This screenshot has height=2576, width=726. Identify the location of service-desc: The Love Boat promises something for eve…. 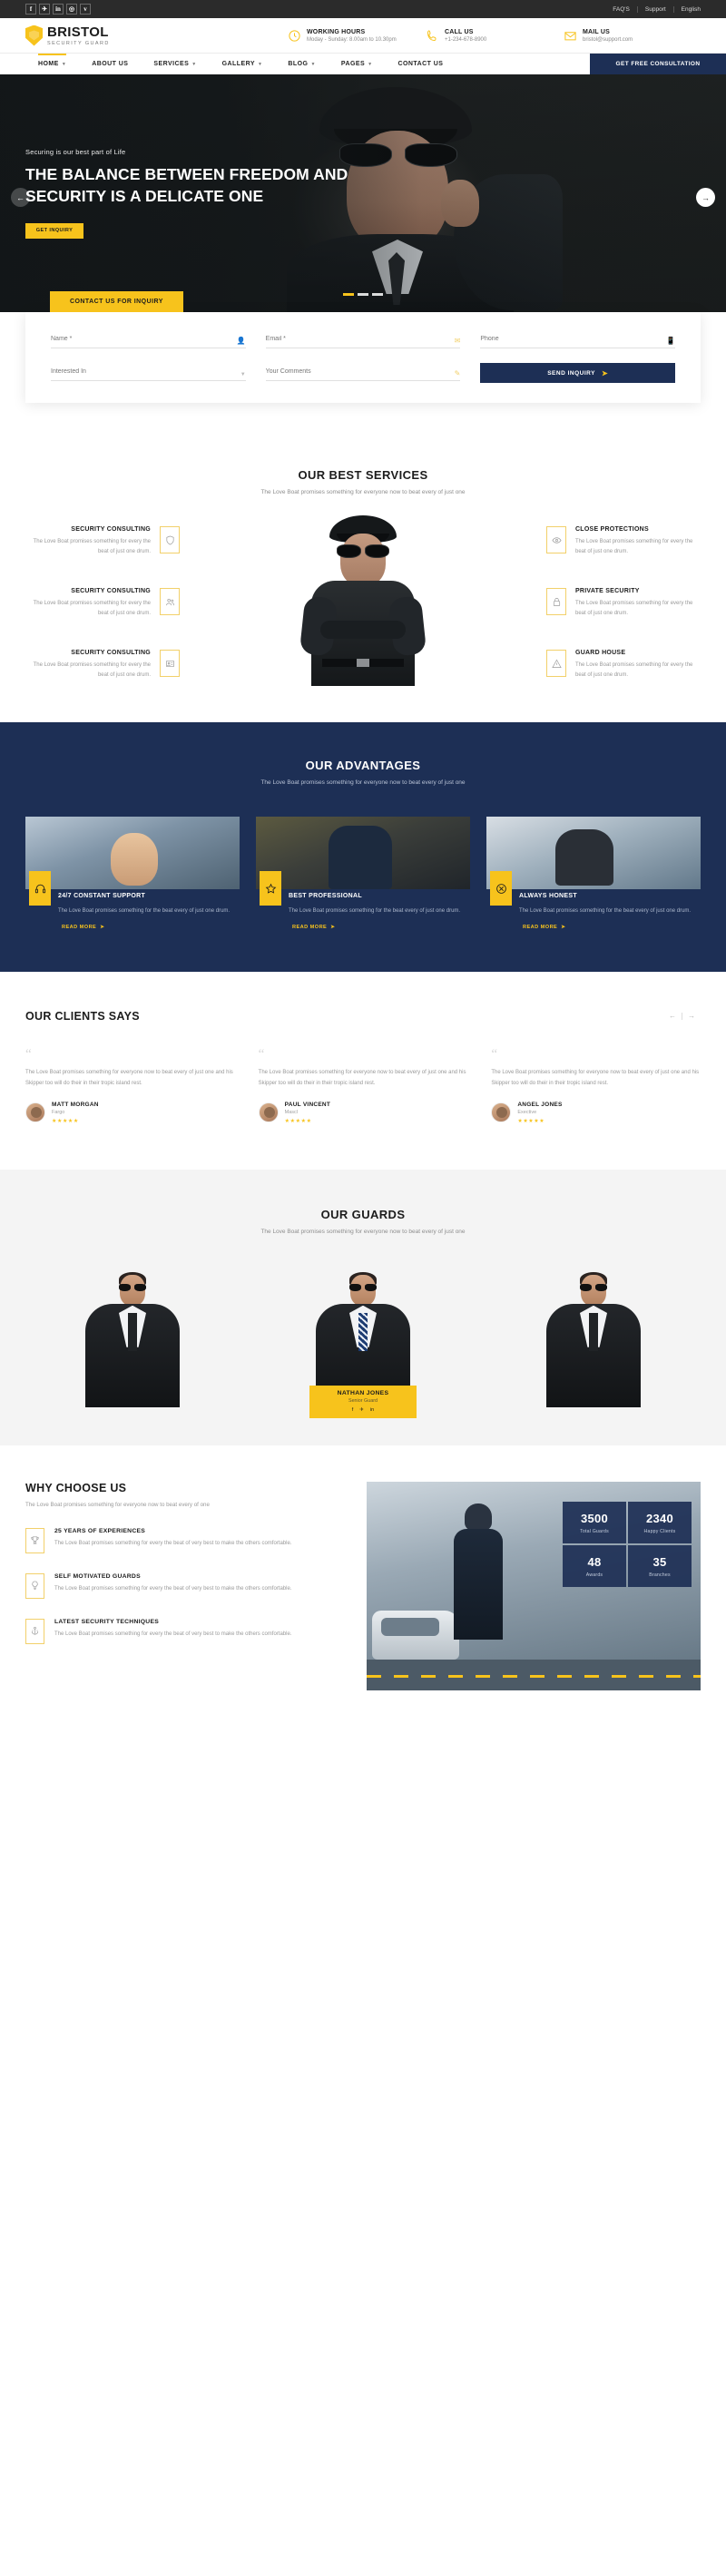
(634, 670).